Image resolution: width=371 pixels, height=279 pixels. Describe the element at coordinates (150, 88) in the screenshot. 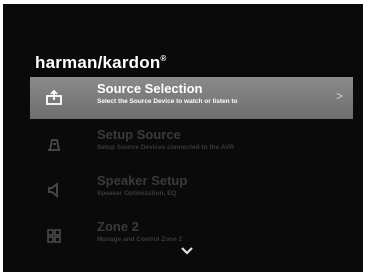

I see `menu-item-title: Source Selection` at that location.